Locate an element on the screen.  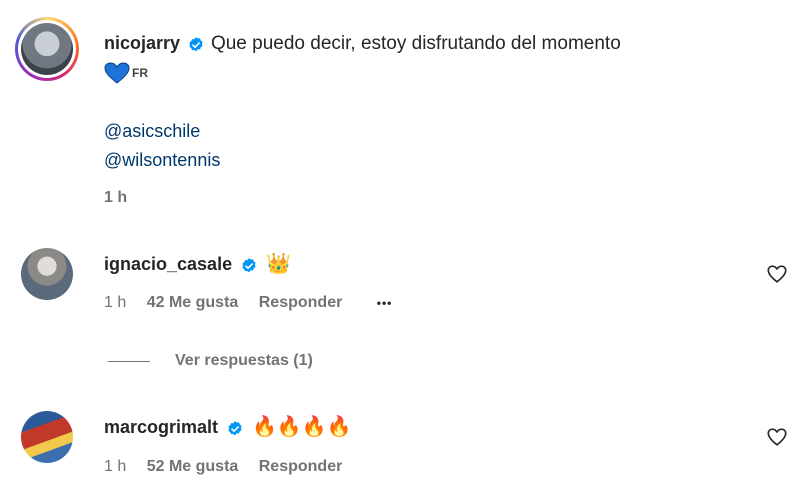
post-time: 1 h is located at coordinates (116, 197).